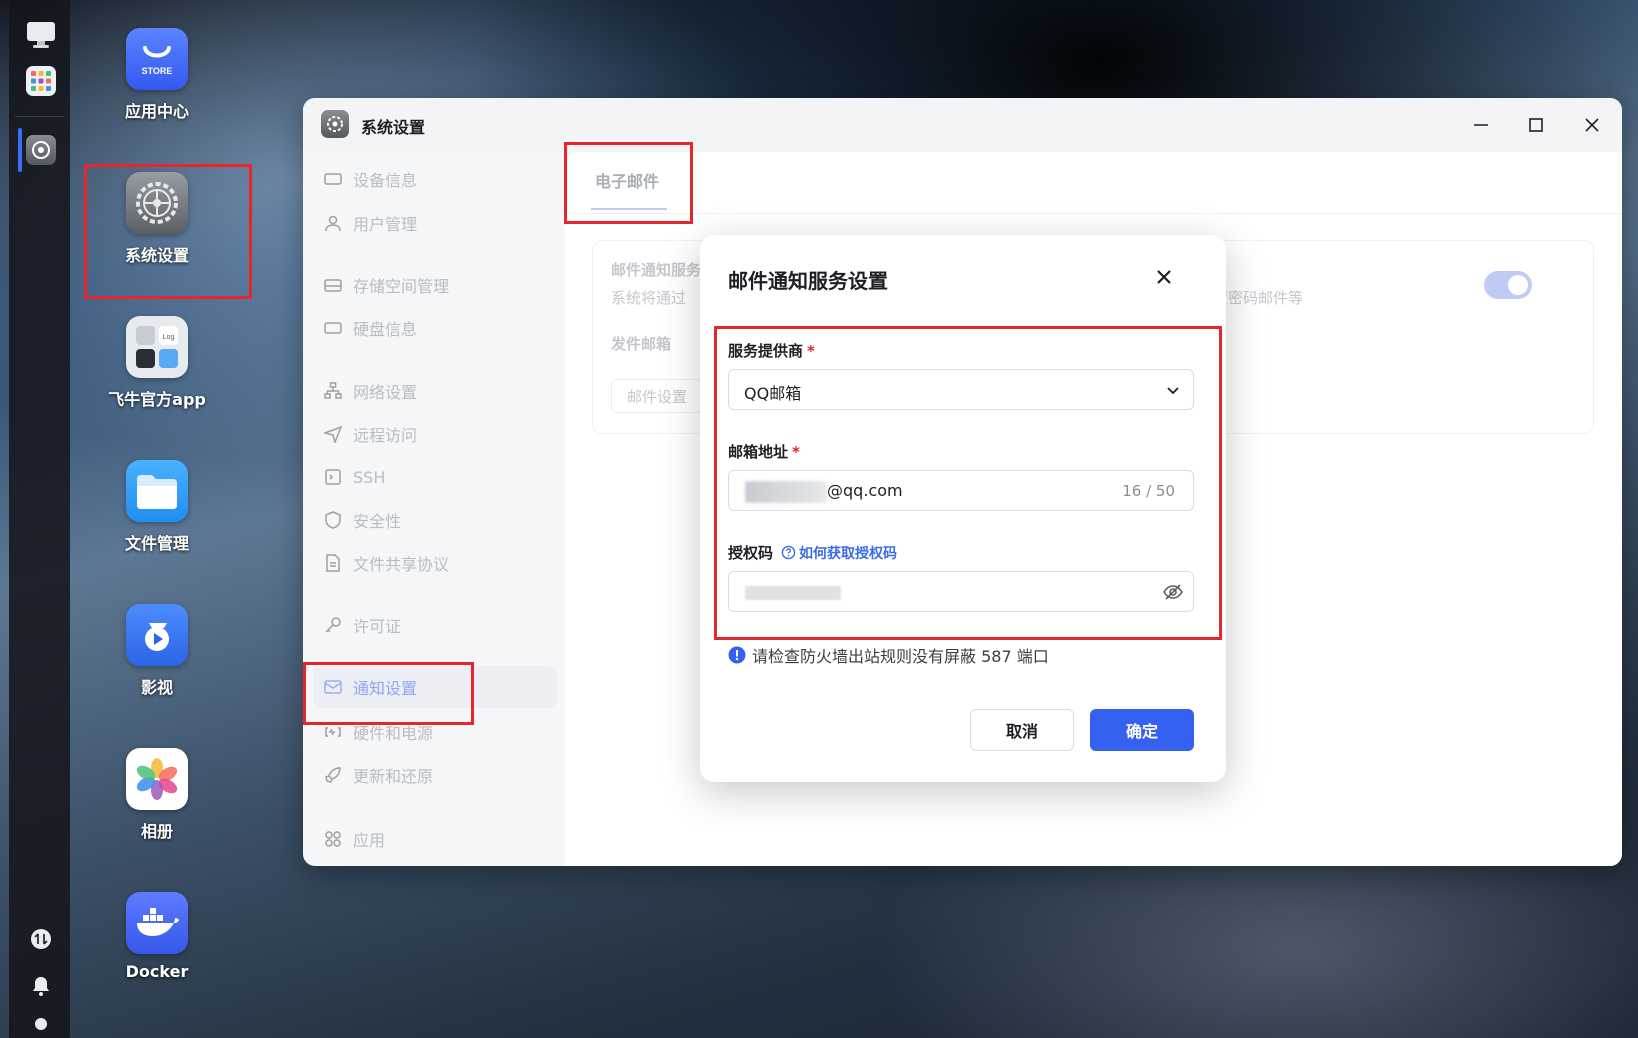  Describe the element at coordinates (369, 840) in the screenshot. I see `sidebar-item-label: 应用` at that location.